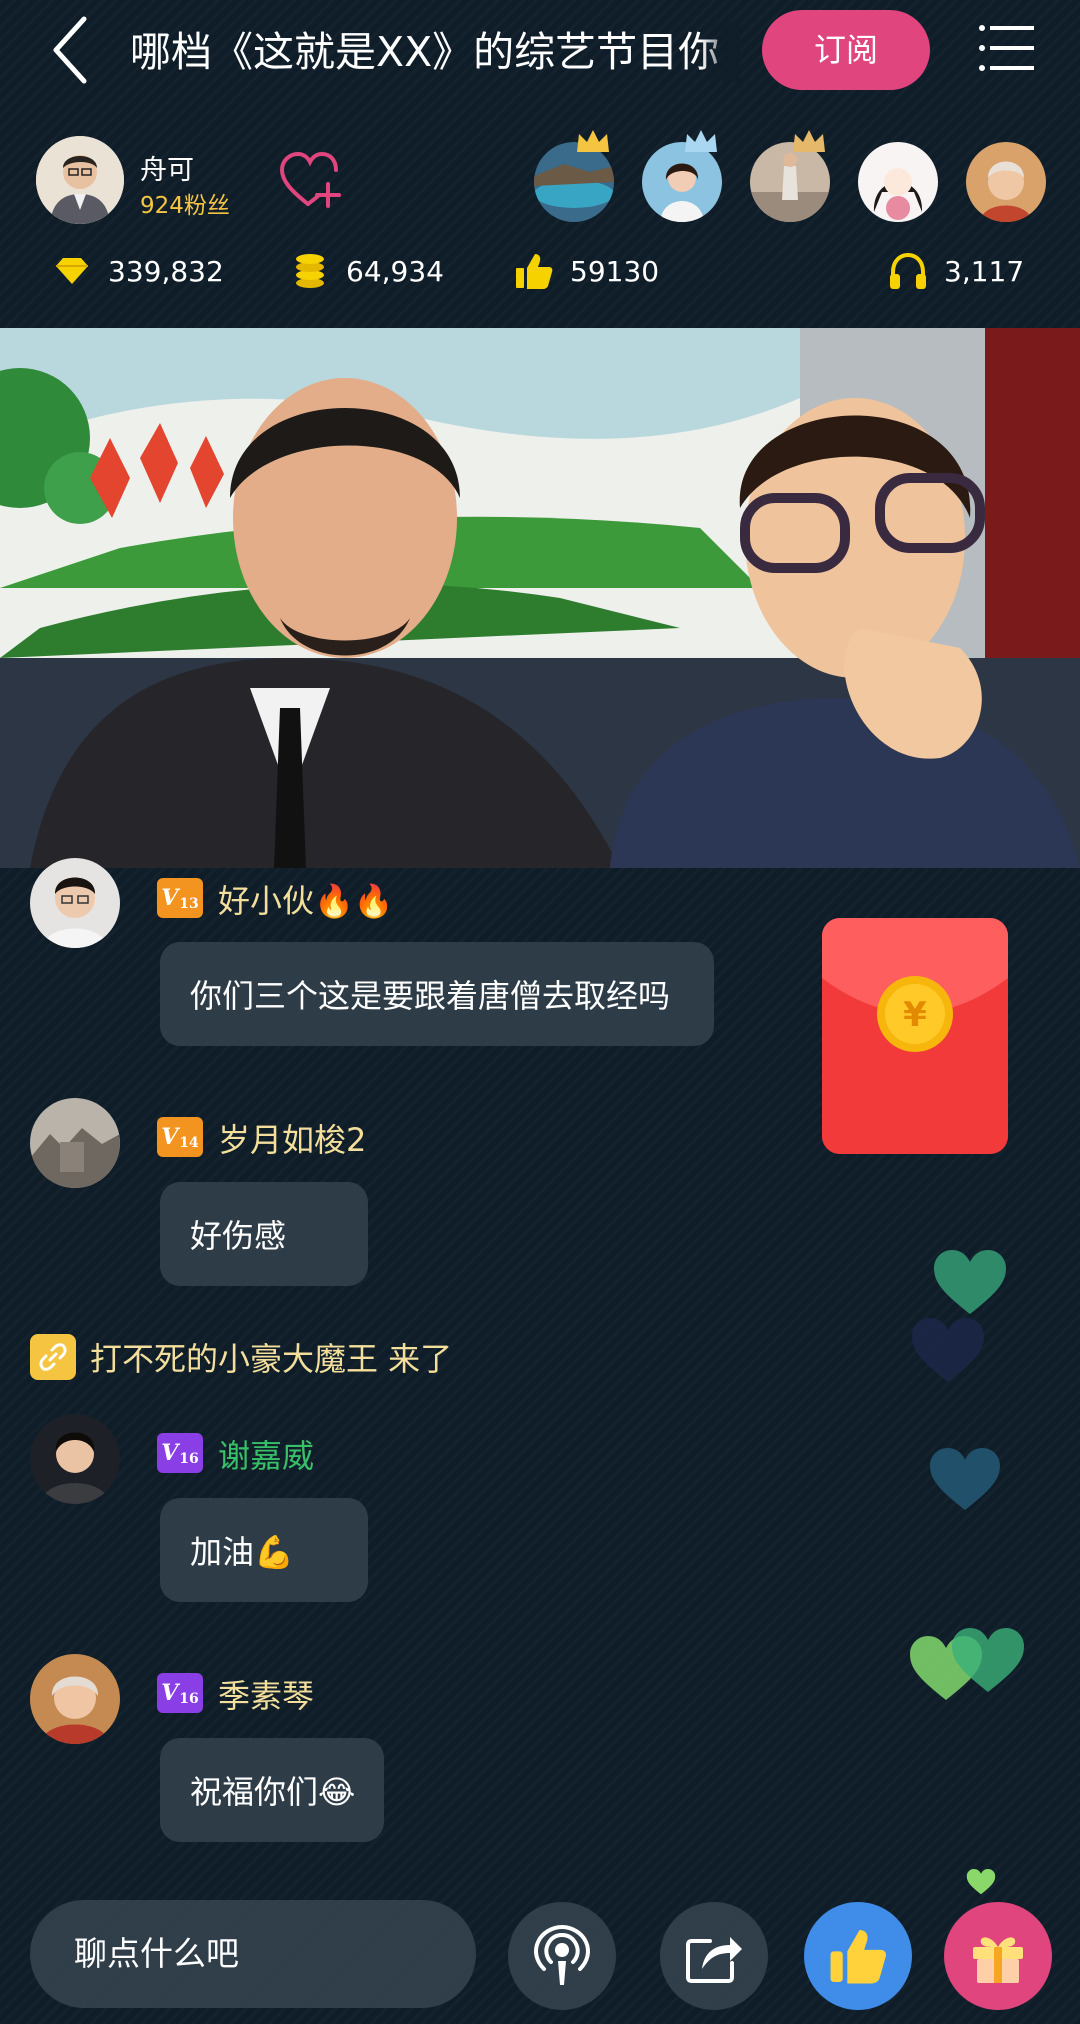  I want to click on likes-count: 59130, so click(615, 271).